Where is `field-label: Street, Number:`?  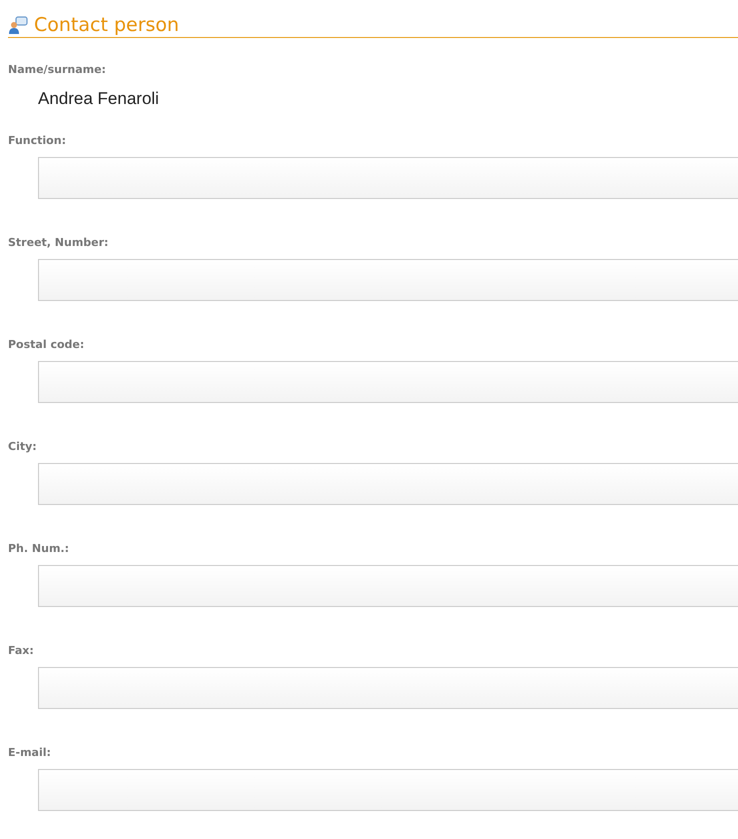 field-label: Street, Number: is located at coordinates (59, 243).